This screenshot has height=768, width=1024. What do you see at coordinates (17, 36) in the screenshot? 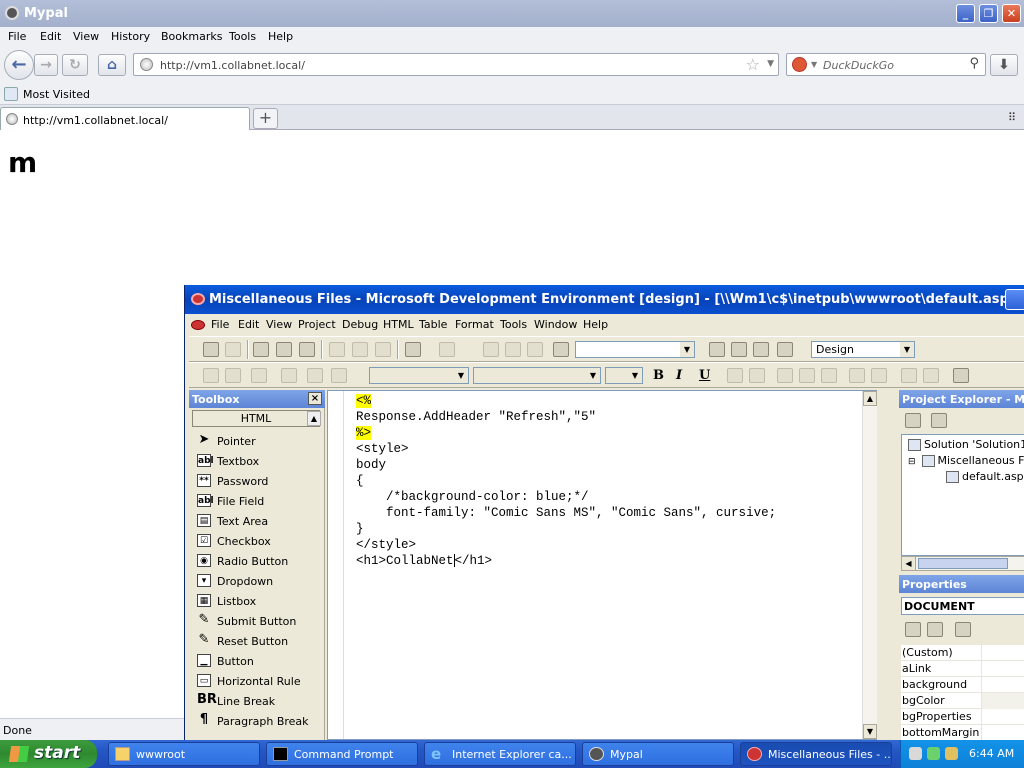
I see `menu-file: File` at bounding box center [17, 36].